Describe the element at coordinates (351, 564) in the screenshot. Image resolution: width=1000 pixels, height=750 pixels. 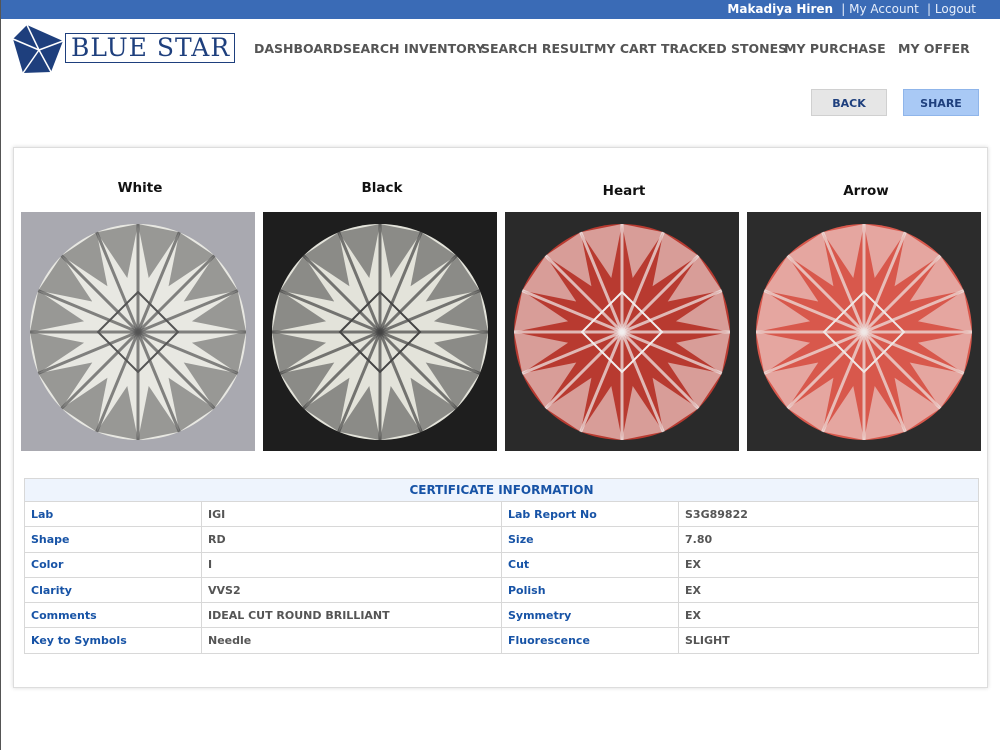
I see `cert-value: I` at that location.